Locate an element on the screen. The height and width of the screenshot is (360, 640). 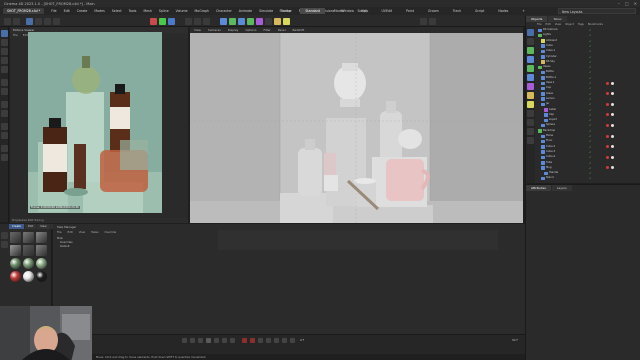
object-row: Cube.2 ✓ is located at coordinates (583, 147).